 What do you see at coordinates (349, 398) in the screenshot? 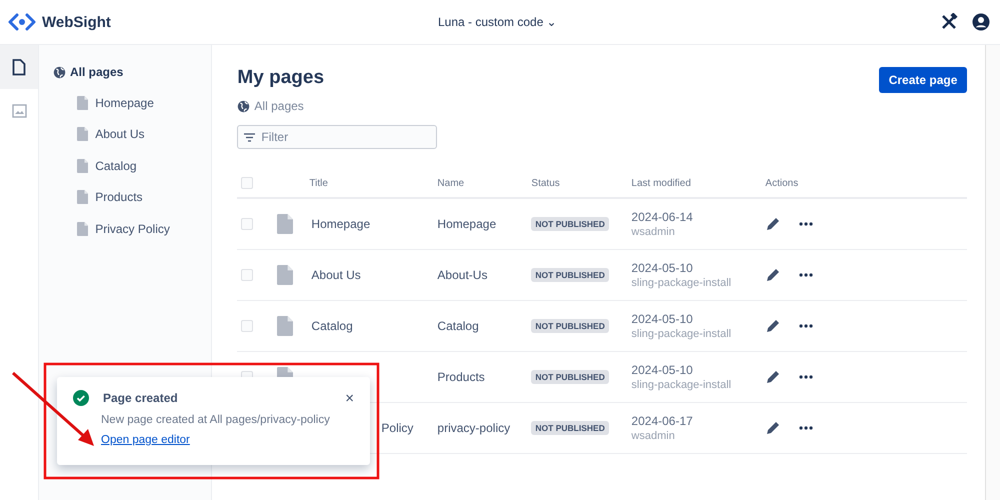
I see `close-button: ×` at bounding box center [349, 398].